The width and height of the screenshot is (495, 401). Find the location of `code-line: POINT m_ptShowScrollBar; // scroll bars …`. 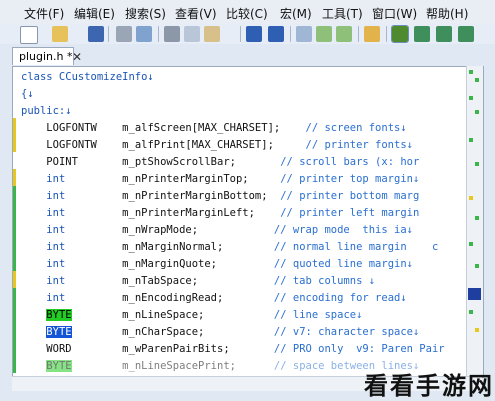

code-line: POINT m_ptShowScrollBar; // scroll bars … is located at coordinates (233, 162).